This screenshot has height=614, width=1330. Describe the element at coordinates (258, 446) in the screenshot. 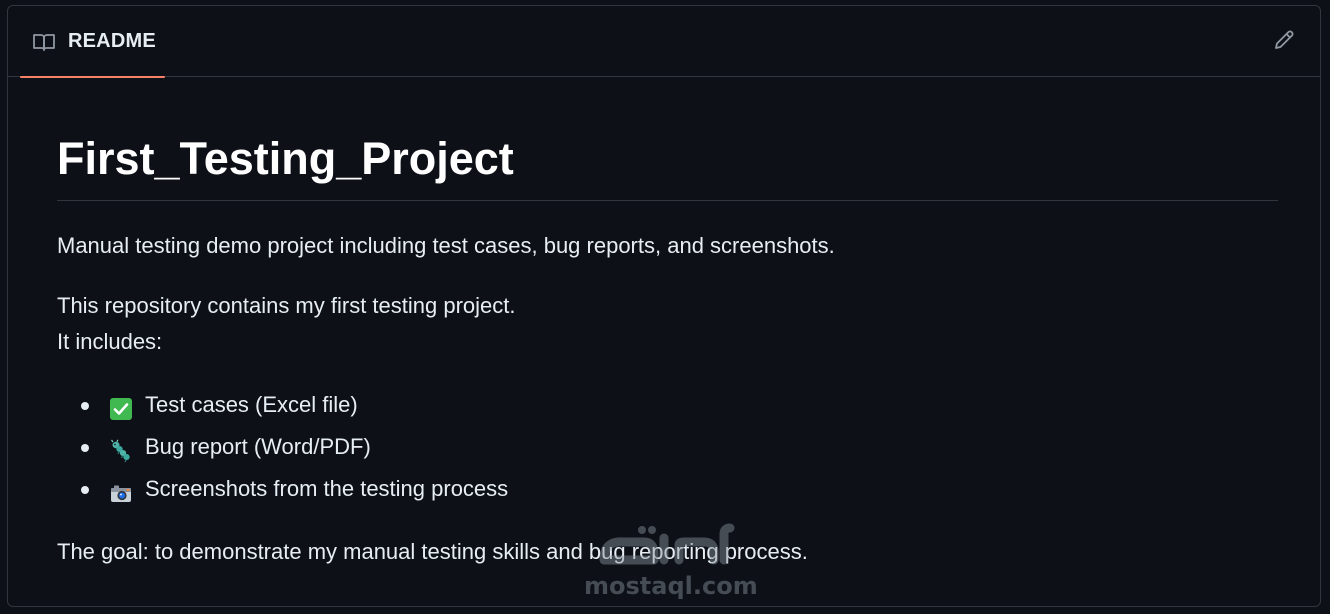

I see `list-item-text: Bug report (Word/PDF)` at that location.